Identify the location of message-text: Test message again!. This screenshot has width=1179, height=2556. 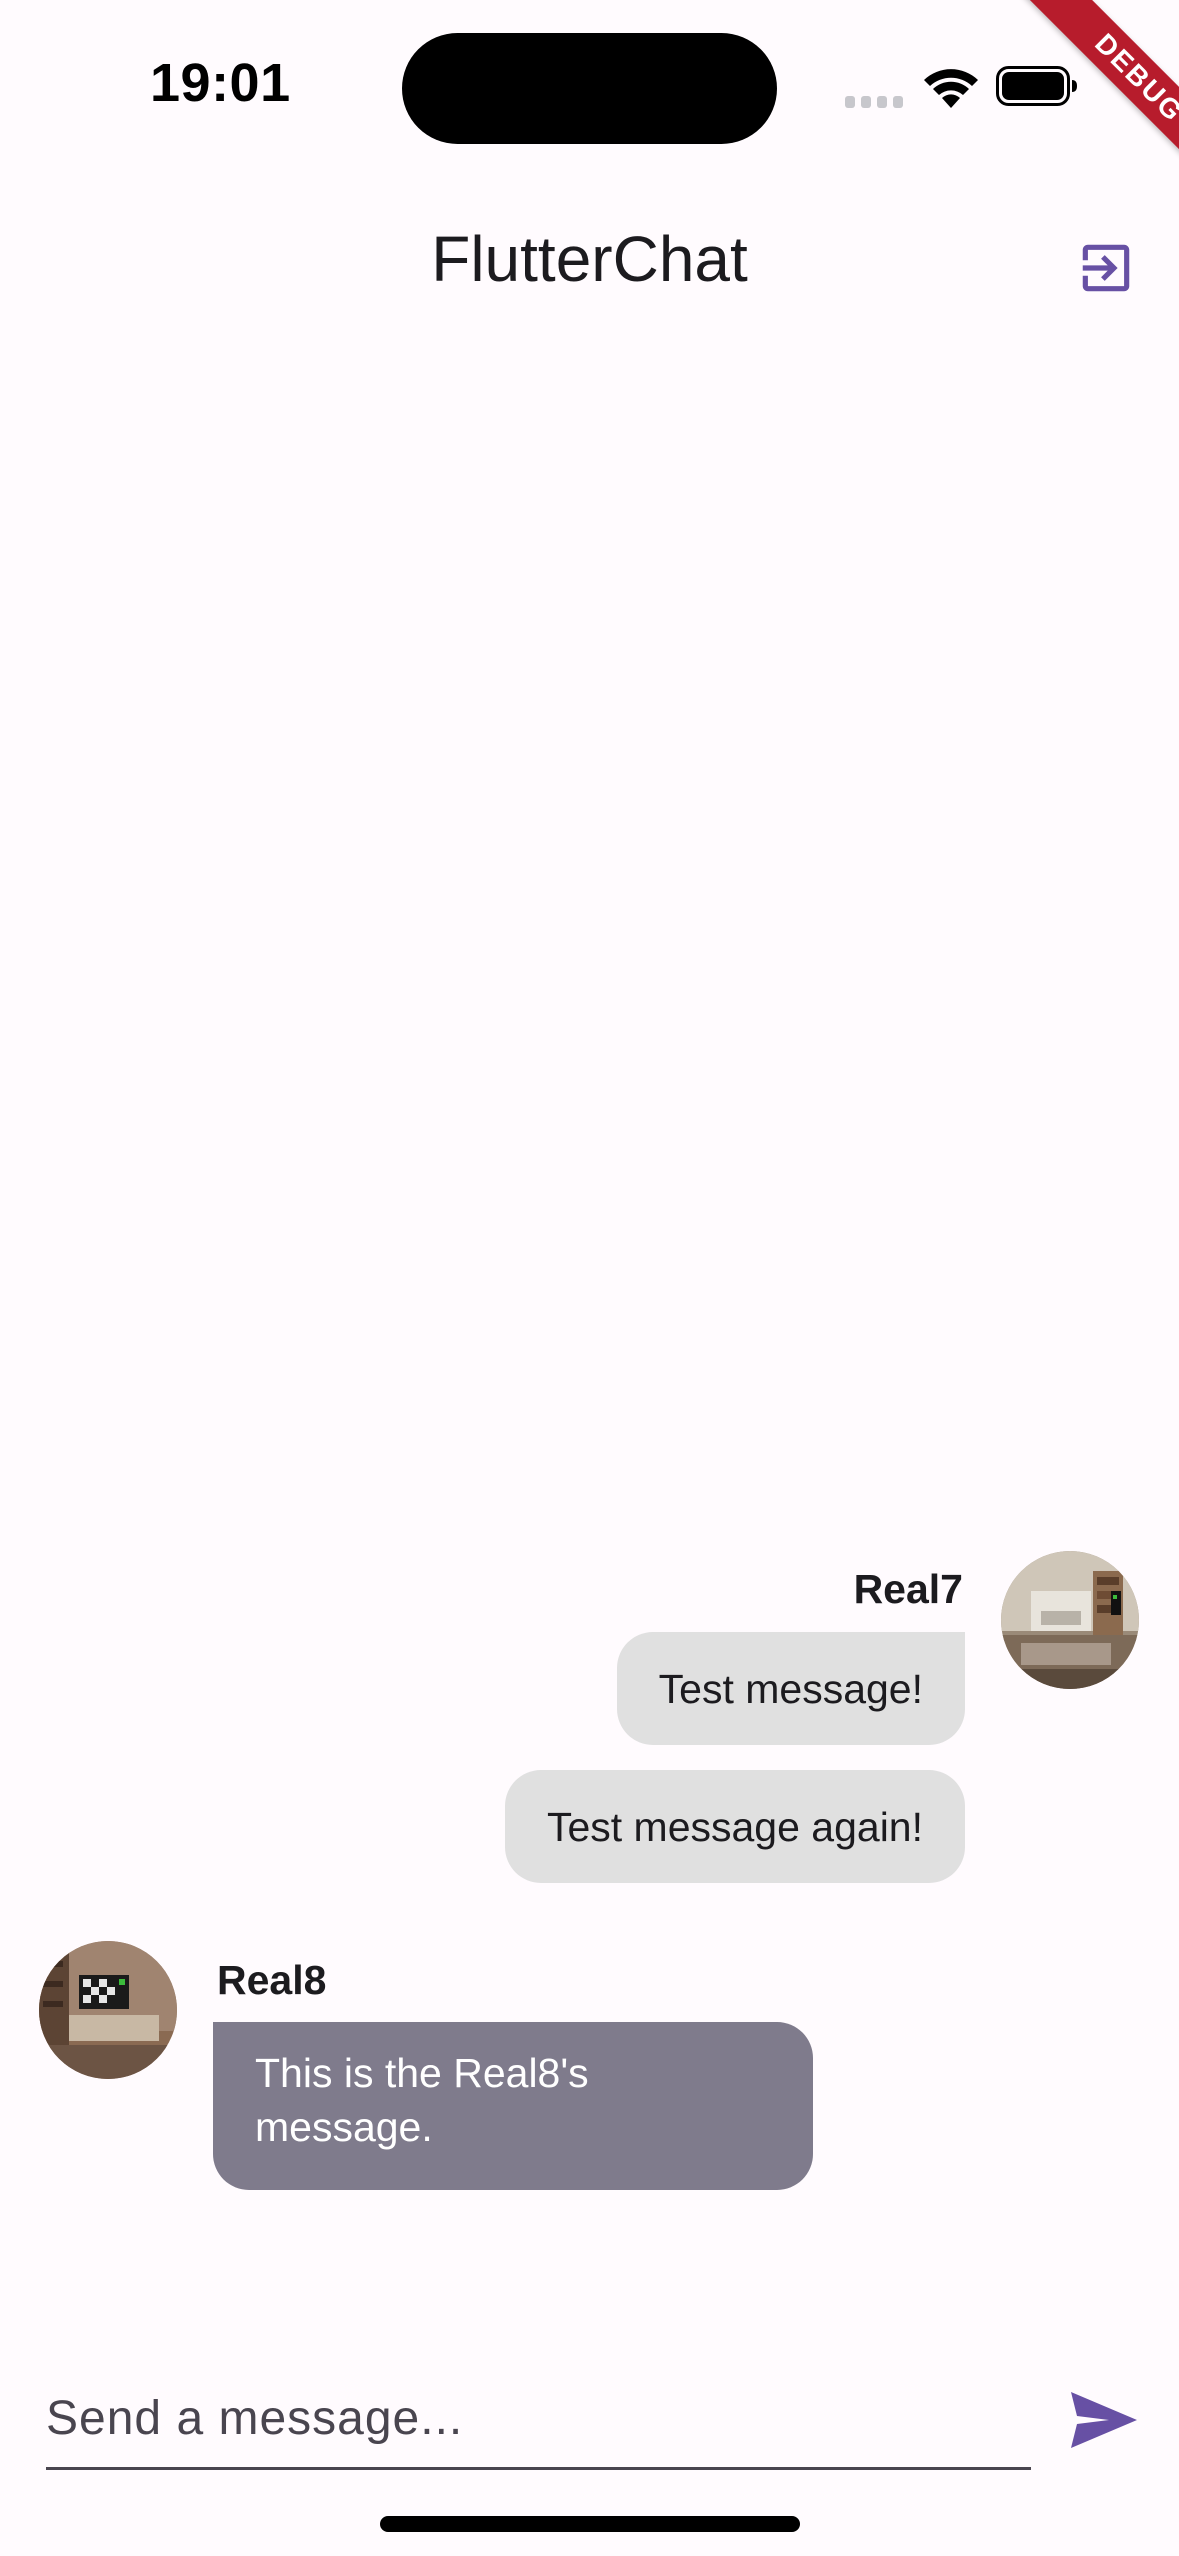
(734, 1826).